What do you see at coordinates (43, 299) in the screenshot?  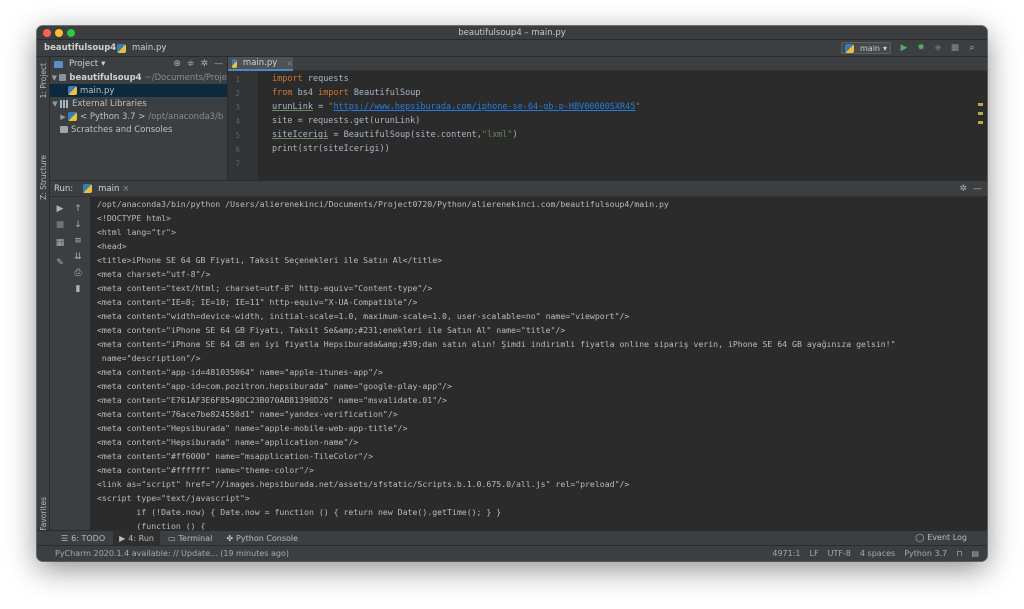 I see `left-tool-strip: 1: Project Z: Structure 2: Favorites` at bounding box center [43, 299].